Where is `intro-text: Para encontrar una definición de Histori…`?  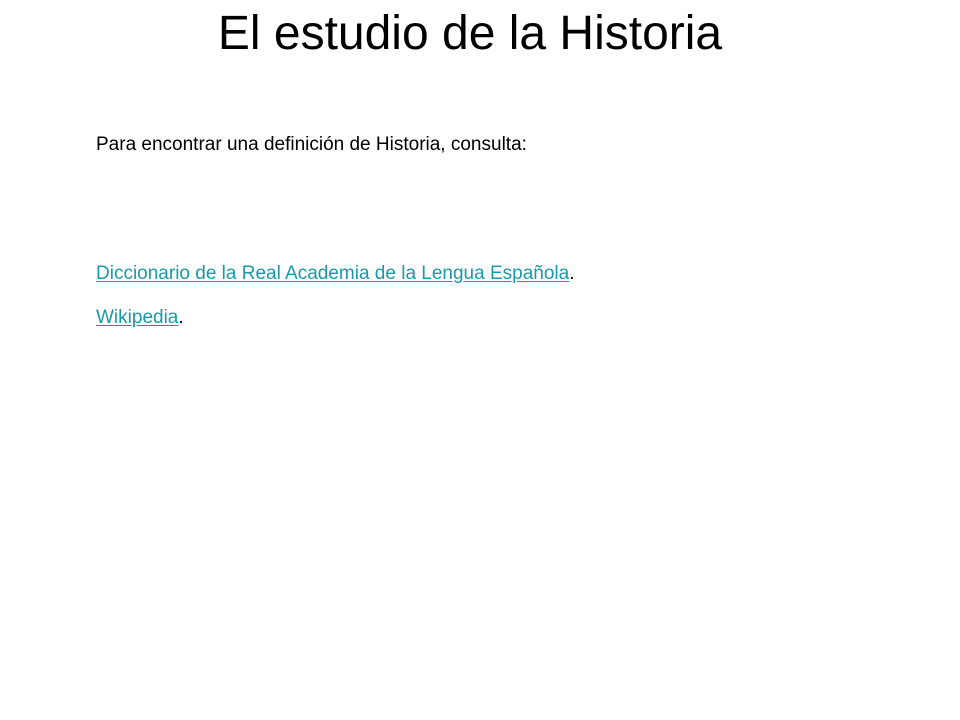
intro-text: Para encontrar una definición de Histori… is located at coordinates (311, 144).